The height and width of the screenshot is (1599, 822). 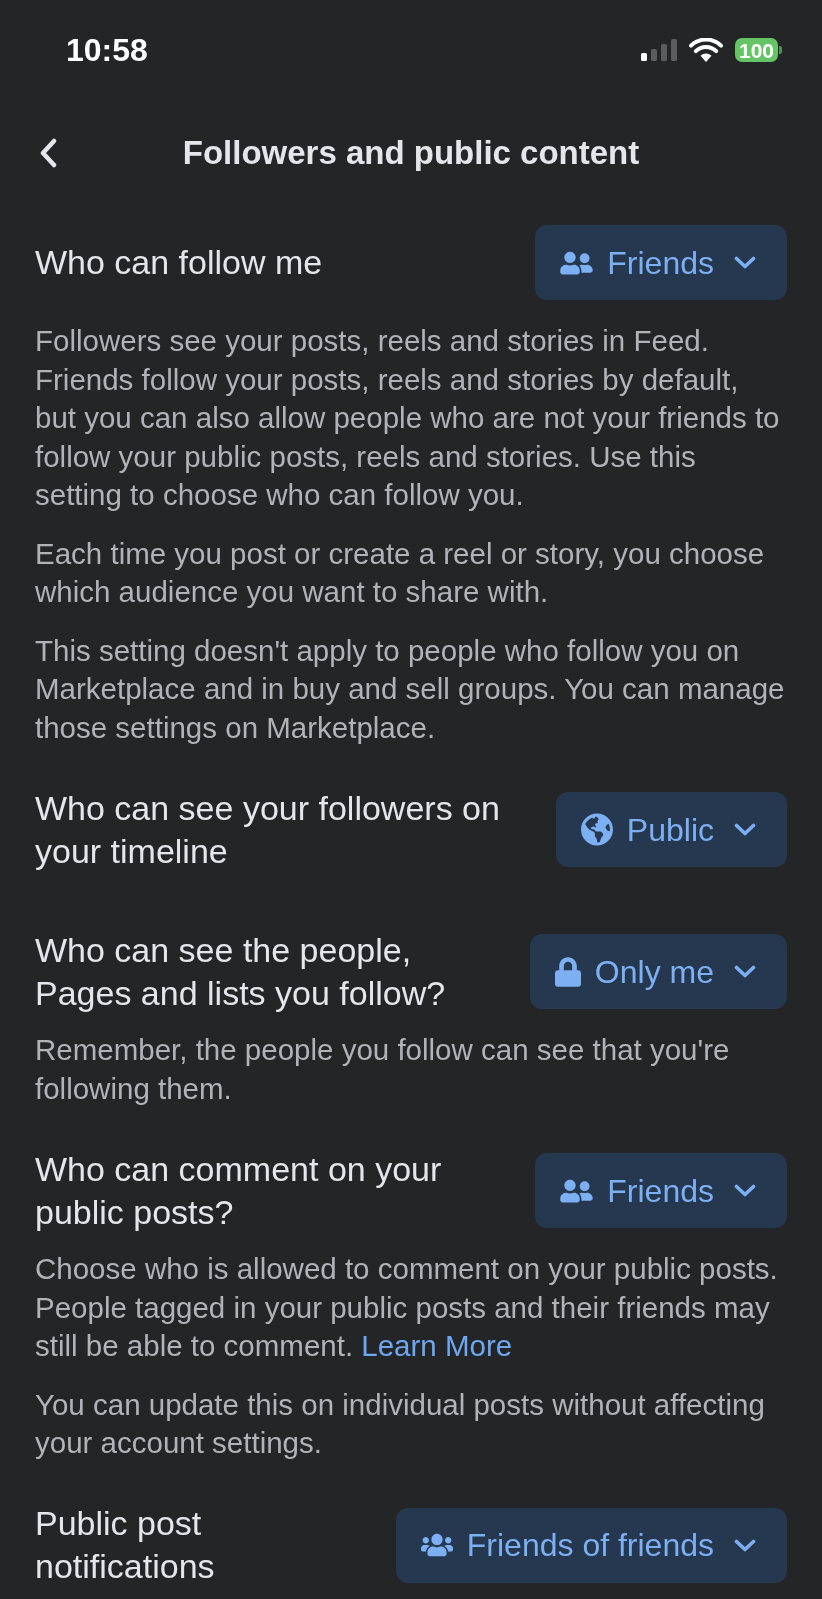 What do you see at coordinates (400, 572) in the screenshot?
I see `description-text: Each time you post or create a reel or story, you choose which audience you want to share with.` at bounding box center [400, 572].